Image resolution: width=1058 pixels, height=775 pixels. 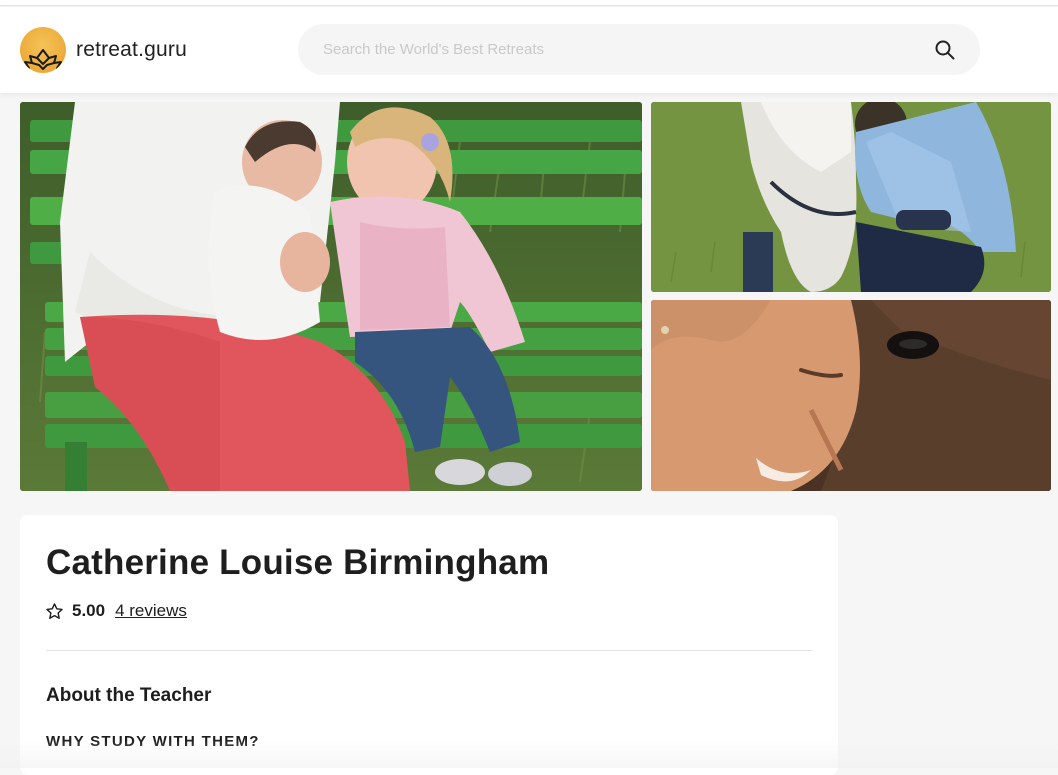 I want to click on rating-row: 5.00 4 reviews, so click(x=116, y=611).